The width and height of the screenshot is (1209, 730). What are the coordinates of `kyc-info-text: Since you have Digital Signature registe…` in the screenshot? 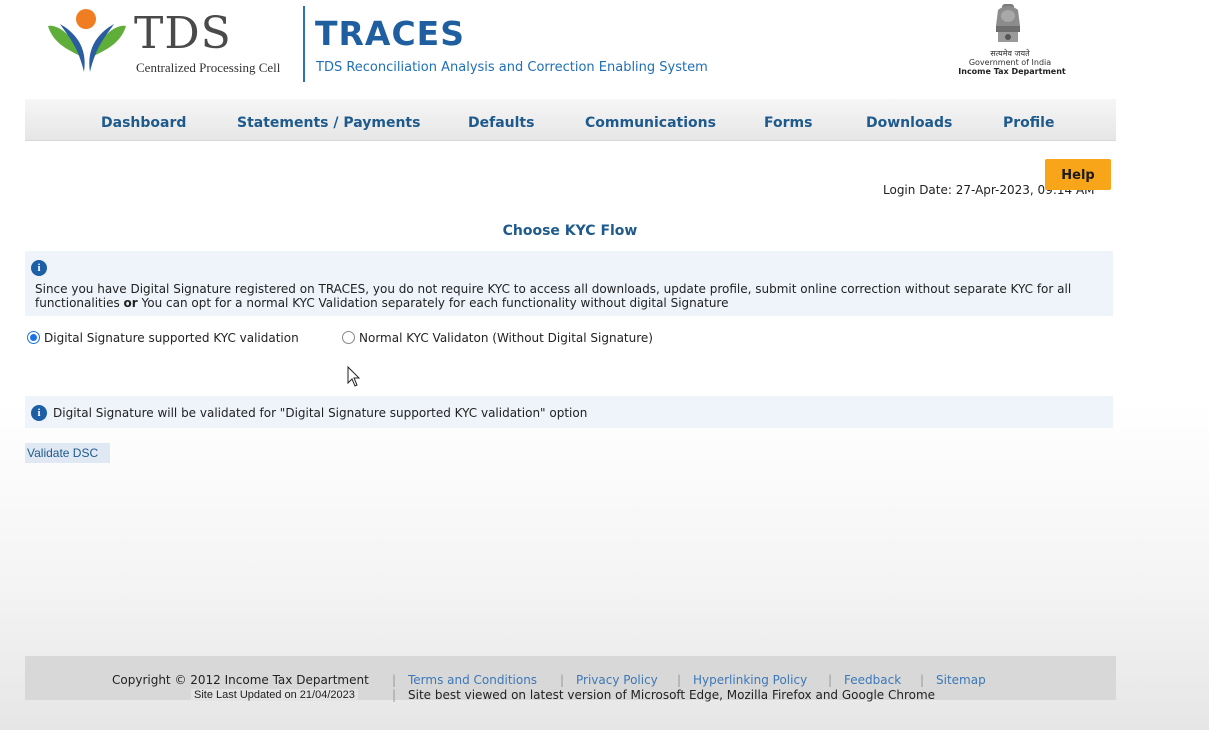 It's located at (553, 296).